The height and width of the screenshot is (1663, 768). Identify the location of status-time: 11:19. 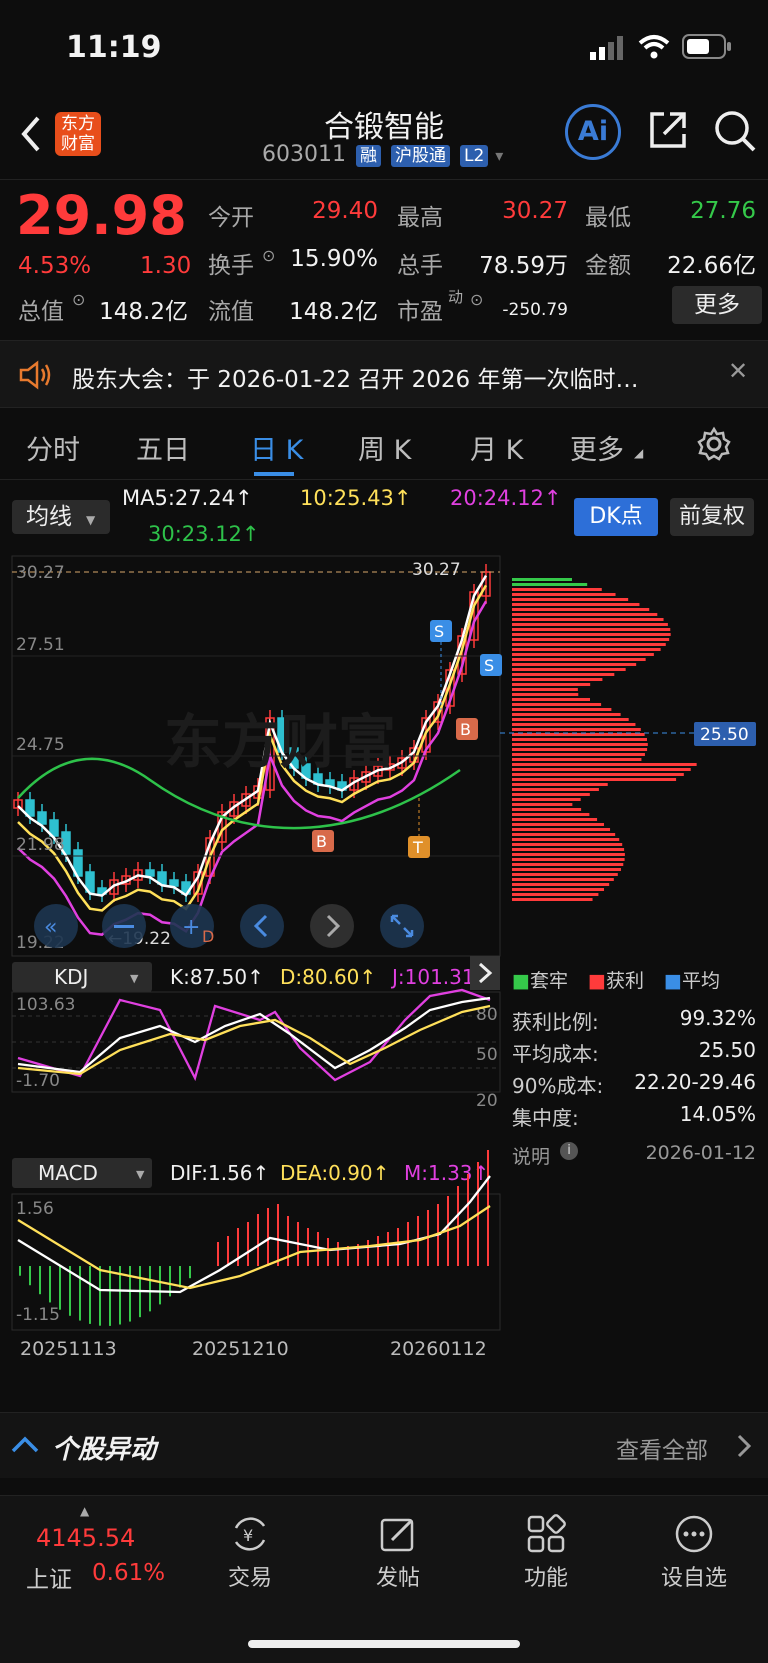
(114, 47).